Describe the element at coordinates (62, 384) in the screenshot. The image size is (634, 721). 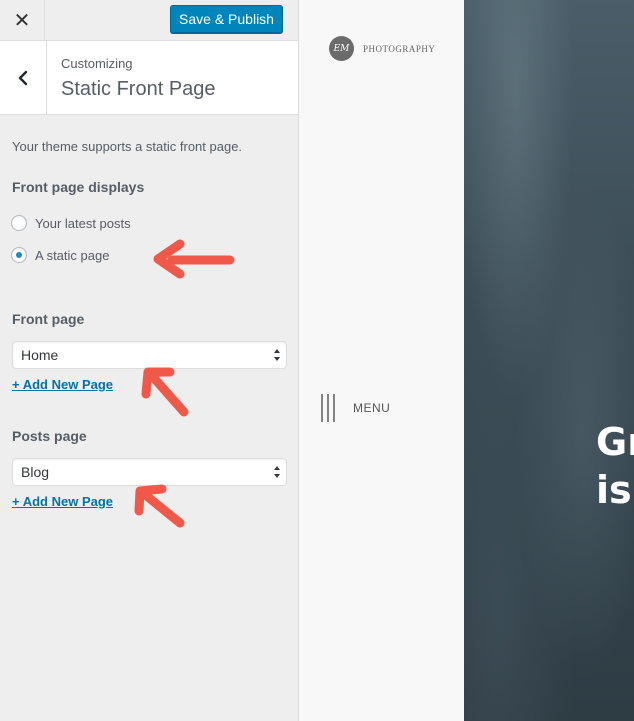
I see `front-page-add-new-link: + Add New Page` at that location.